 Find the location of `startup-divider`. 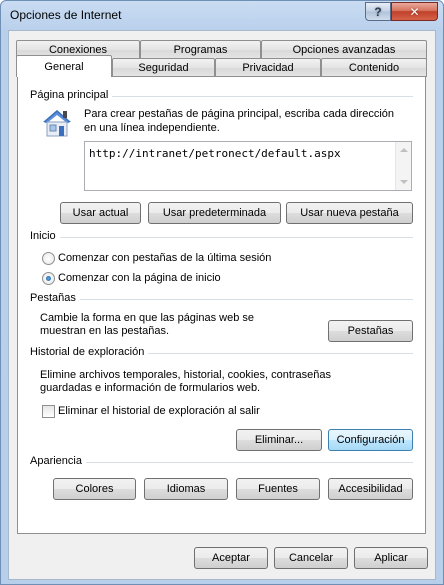

startup-divider is located at coordinates (221, 237).